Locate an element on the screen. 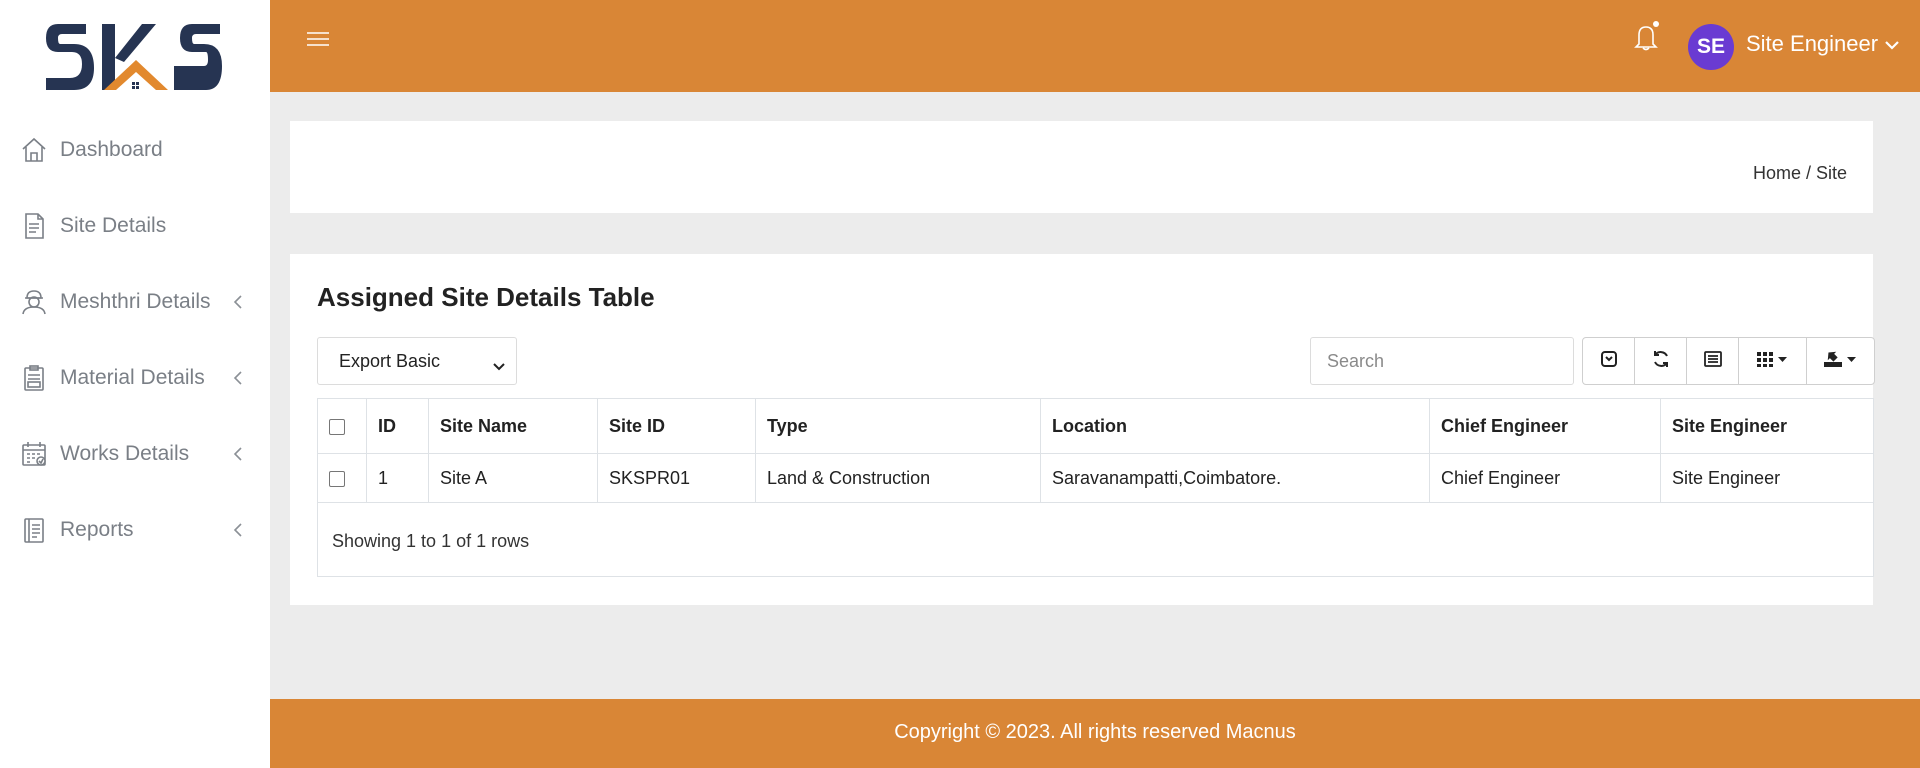 The width and height of the screenshot is (1920, 768). user-name: Site Engineer is located at coordinates (1812, 44).